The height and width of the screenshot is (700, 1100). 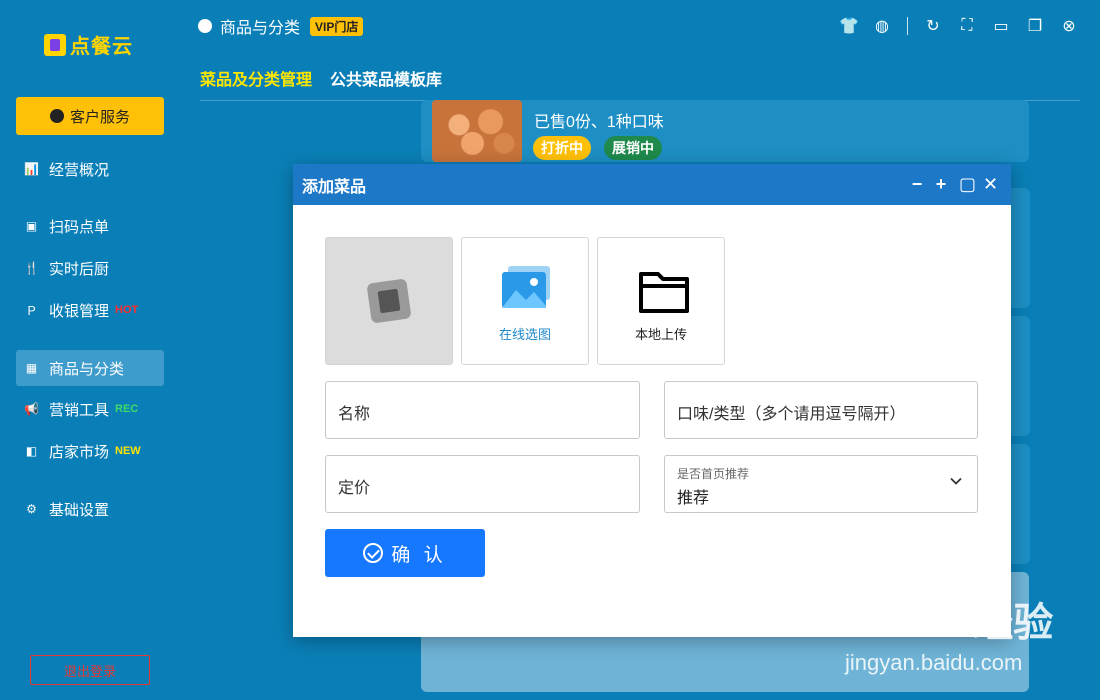 I want to click on sidebar-item-label: 扫码点单, so click(x=79, y=227).